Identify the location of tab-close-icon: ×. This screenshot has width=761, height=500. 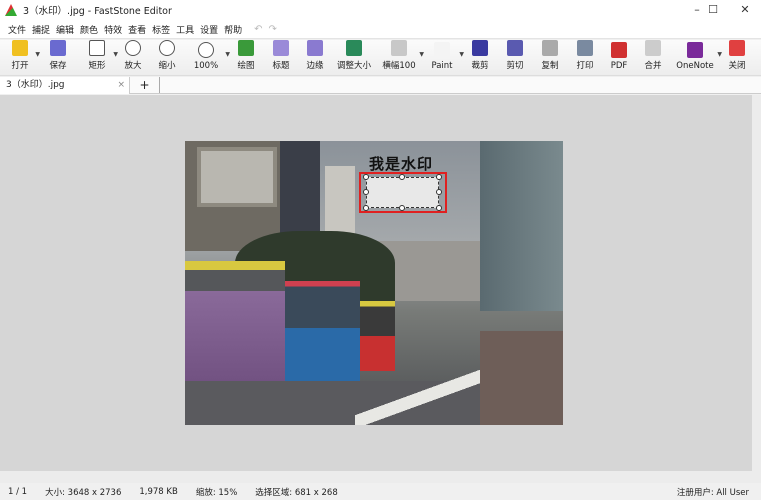
(121, 85).